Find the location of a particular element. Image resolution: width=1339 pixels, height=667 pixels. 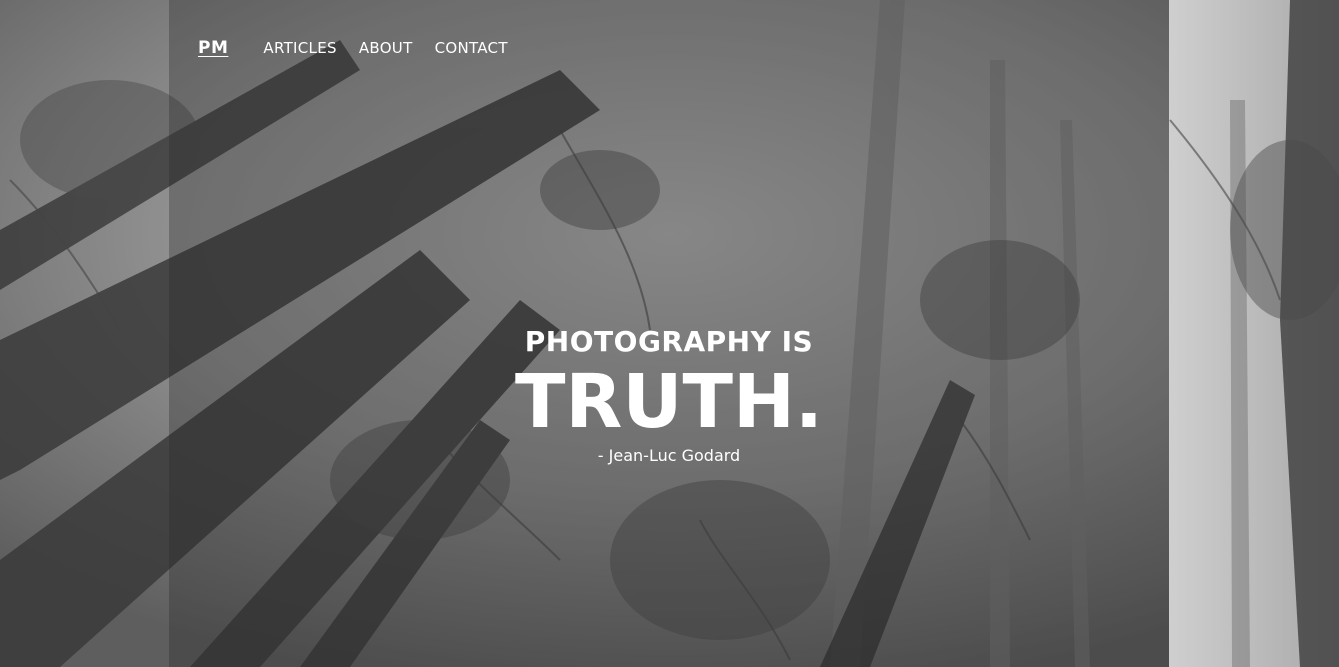

nav-link-about: ABOUT is located at coordinates (386, 48).